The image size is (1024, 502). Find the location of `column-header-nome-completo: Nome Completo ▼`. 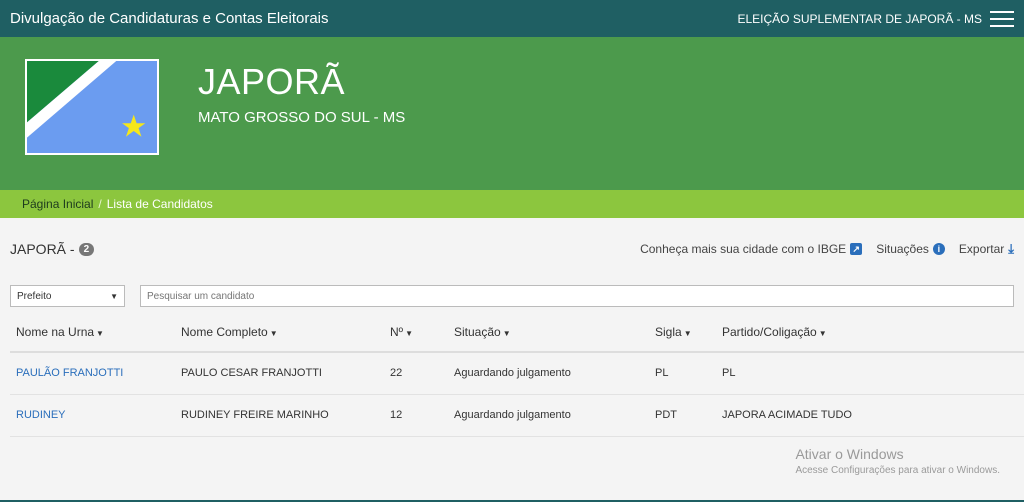

column-header-nome-completo: Nome Completo ▼ is located at coordinates (279, 332).